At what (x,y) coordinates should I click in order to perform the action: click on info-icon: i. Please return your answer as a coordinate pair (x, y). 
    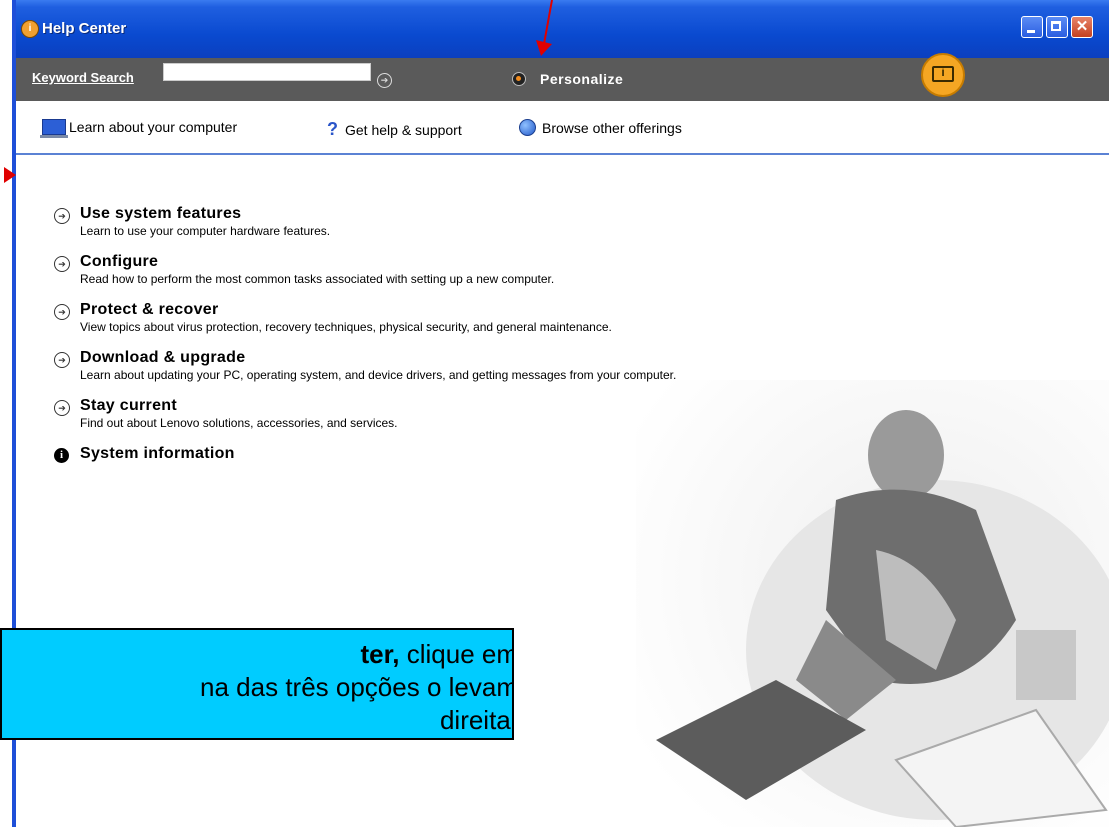
    Looking at the image, I should click on (61, 455).